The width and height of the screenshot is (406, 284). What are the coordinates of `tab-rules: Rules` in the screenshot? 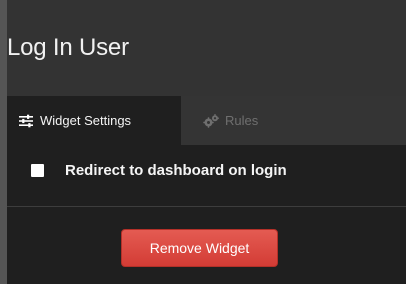 It's located at (233, 120).